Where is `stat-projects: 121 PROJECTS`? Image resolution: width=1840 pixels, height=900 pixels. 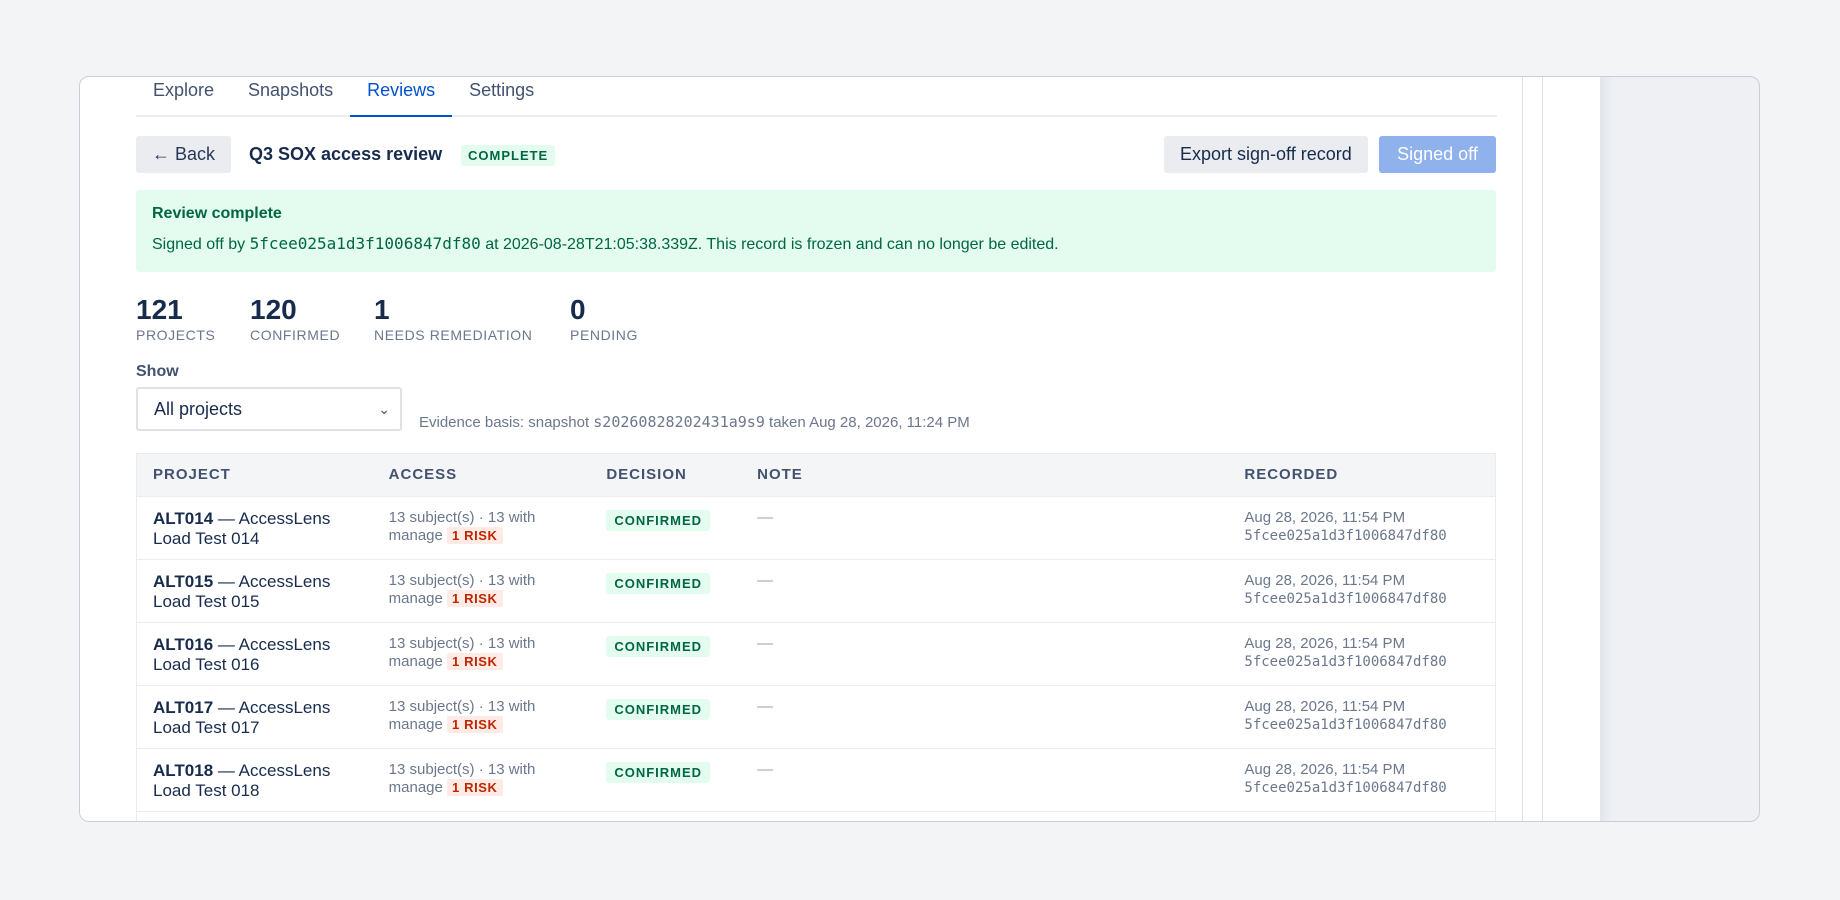
stat-projects: 121 PROJECTS is located at coordinates (175, 319).